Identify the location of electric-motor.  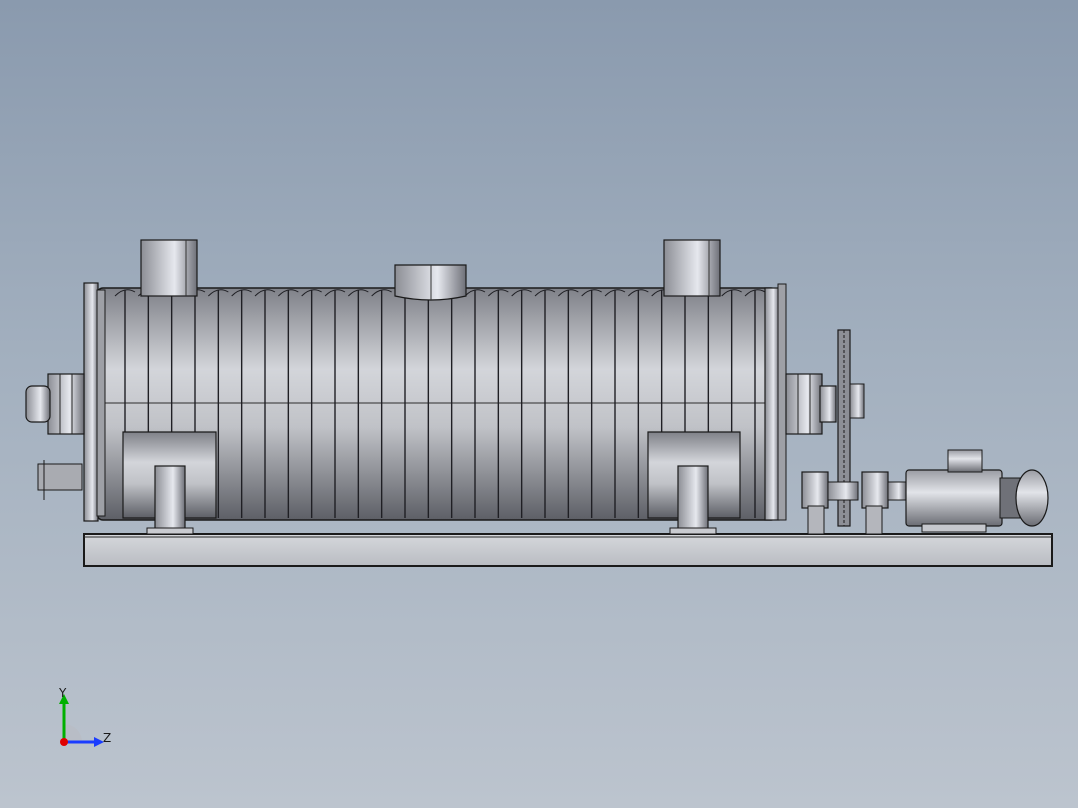
(977, 491).